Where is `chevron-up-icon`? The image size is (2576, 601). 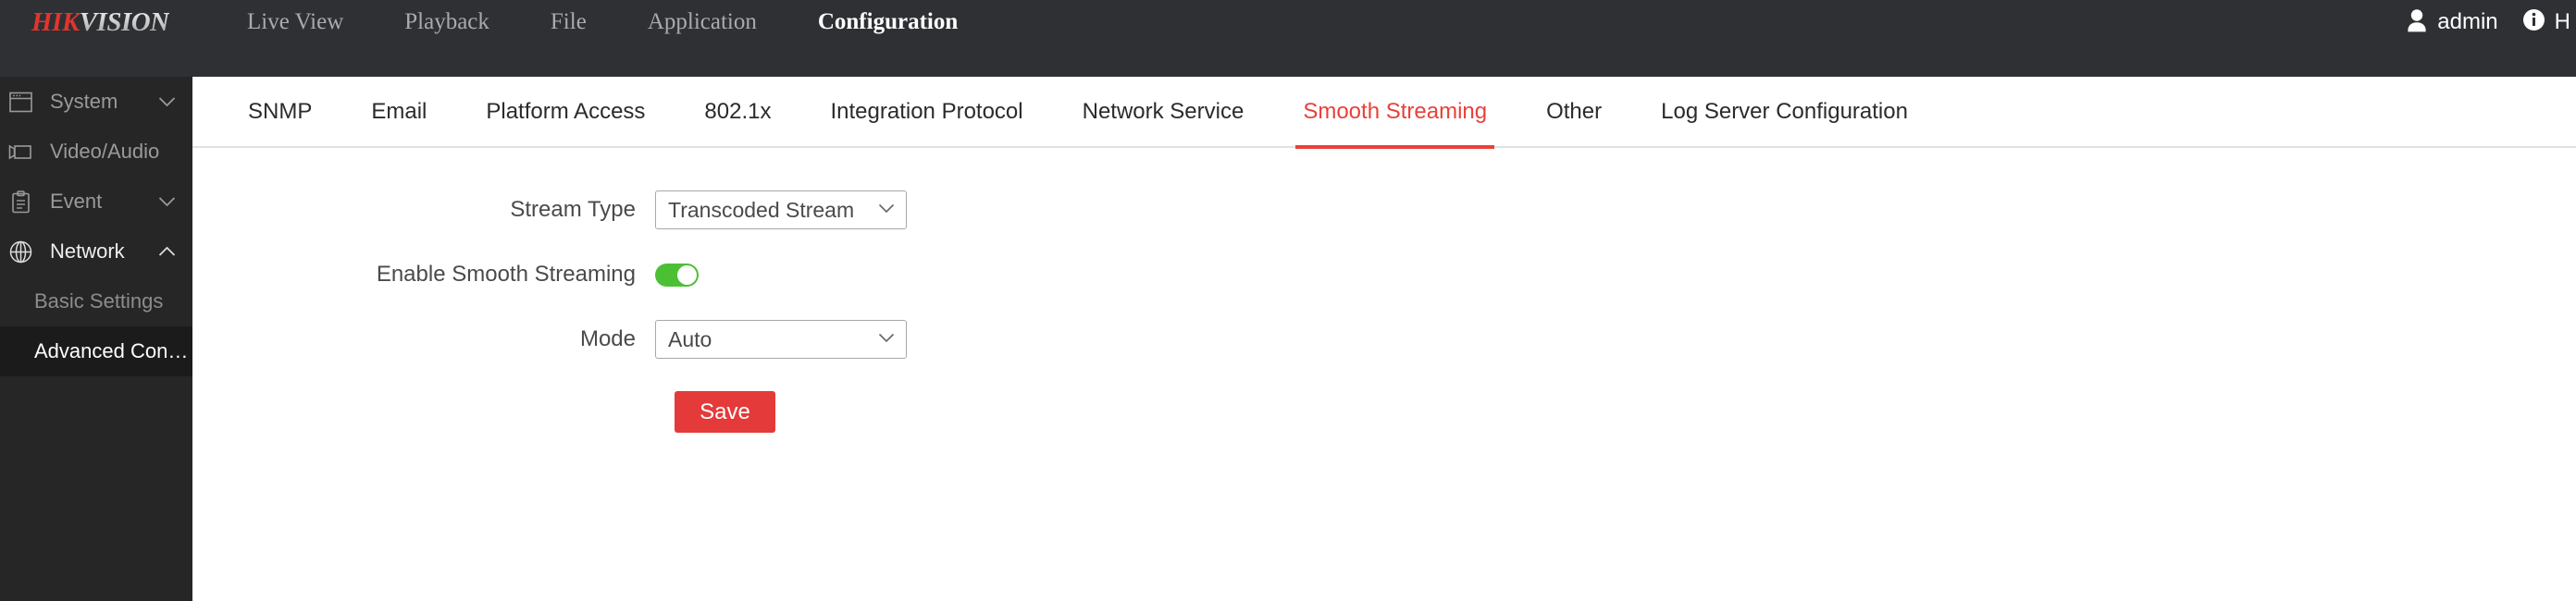 chevron-up-icon is located at coordinates (167, 251).